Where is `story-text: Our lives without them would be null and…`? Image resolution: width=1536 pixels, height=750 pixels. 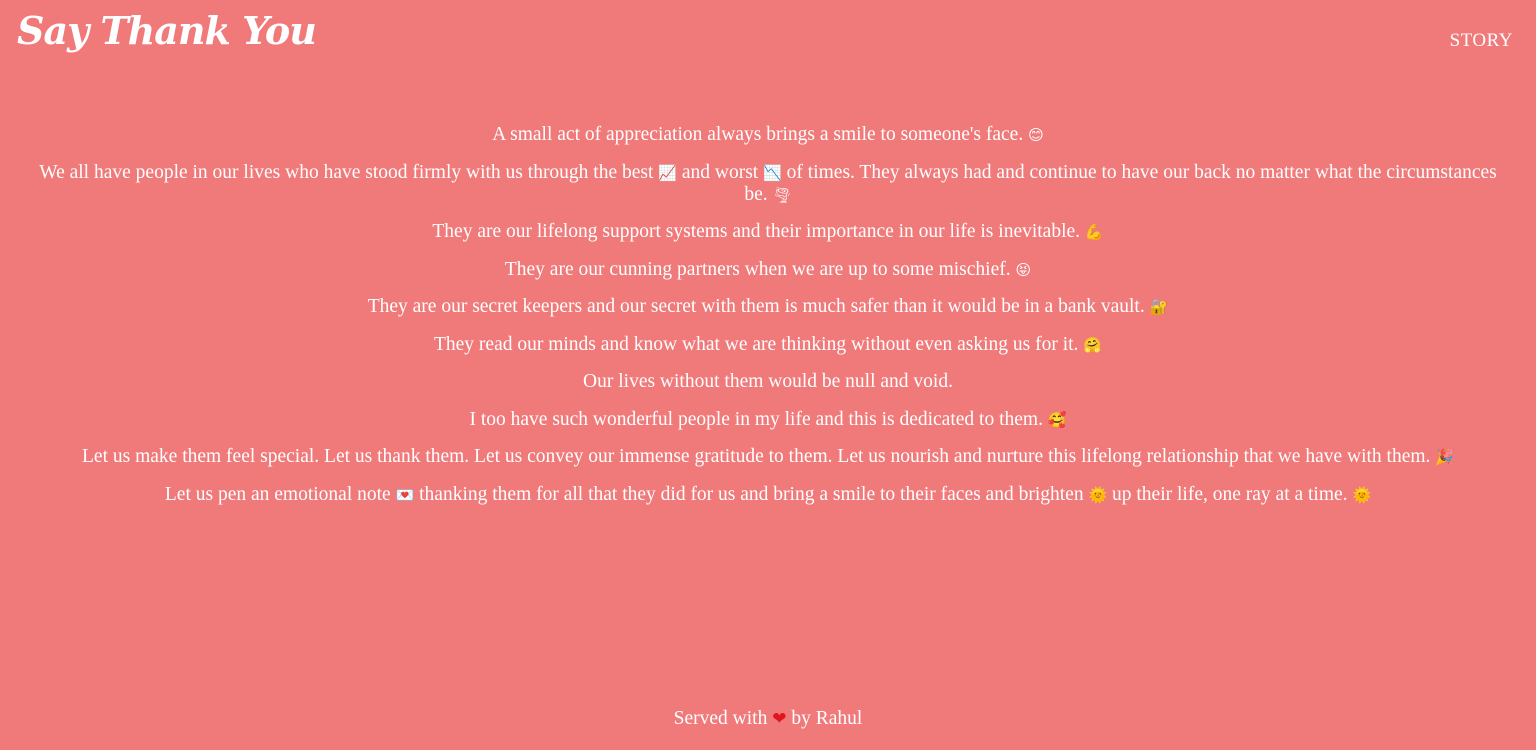 story-text: Our lives without them would be null and… is located at coordinates (768, 381).